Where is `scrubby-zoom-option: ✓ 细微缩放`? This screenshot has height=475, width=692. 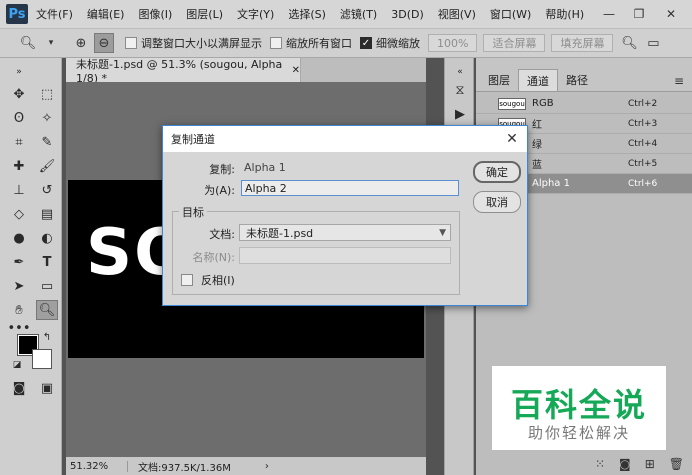 scrubby-zoom-option: ✓ 细微缩放 is located at coordinates (390, 43).